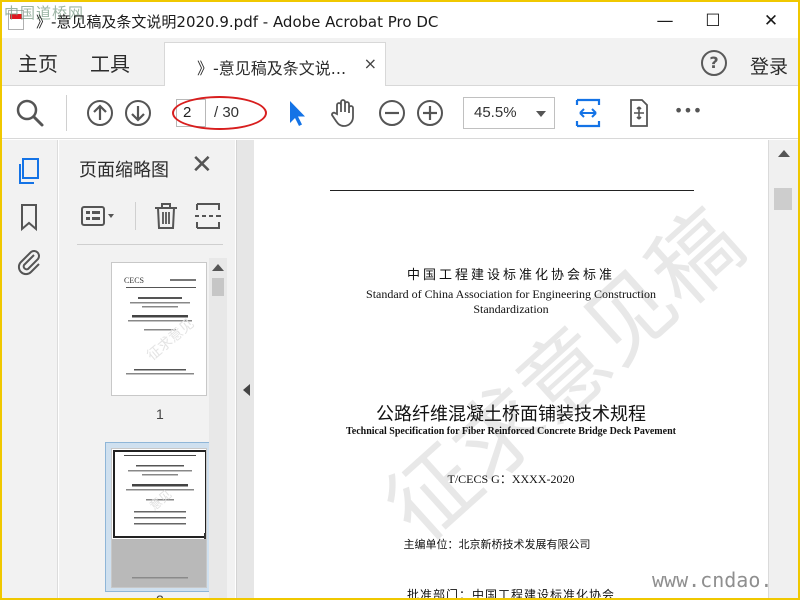 The image size is (800, 600). What do you see at coordinates (245, 369) in the screenshot?
I see `panel-splitter` at bounding box center [245, 369].